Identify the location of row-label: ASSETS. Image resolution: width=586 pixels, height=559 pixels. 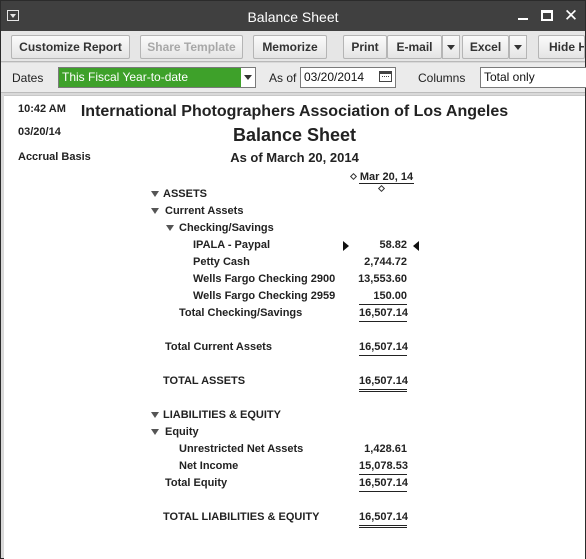
(185, 195).